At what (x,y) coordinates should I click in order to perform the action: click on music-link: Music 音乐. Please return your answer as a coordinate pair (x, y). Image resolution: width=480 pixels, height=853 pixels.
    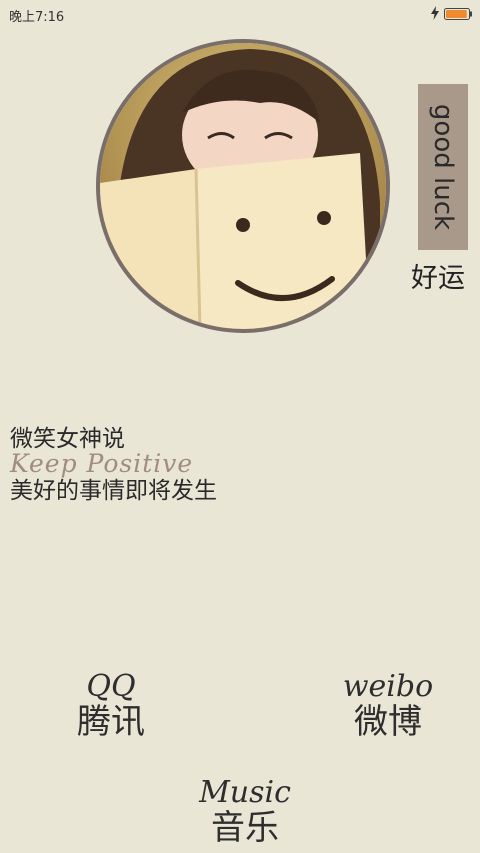
    Looking at the image, I should click on (245, 811).